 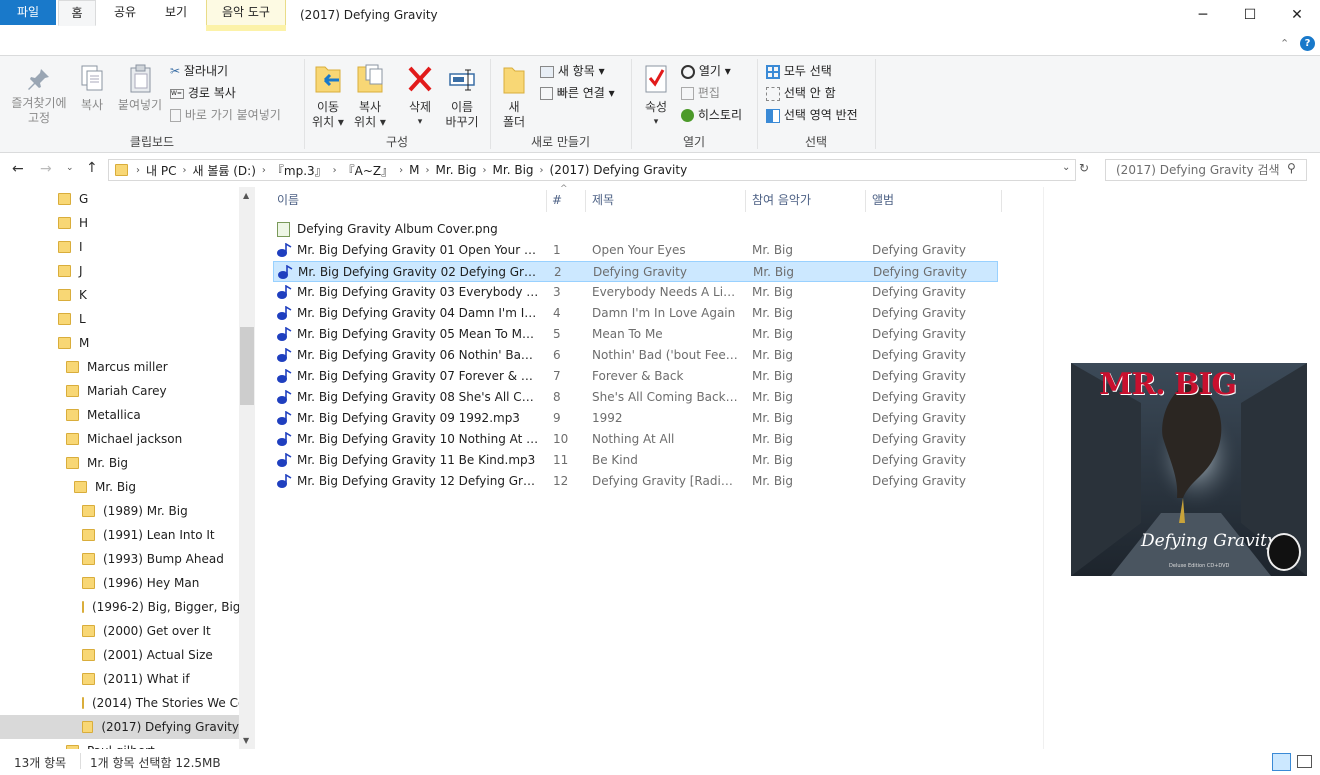 What do you see at coordinates (577, 92) in the screenshot?
I see `easy-access-button: 빠른 연결 ▾` at bounding box center [577, 92].